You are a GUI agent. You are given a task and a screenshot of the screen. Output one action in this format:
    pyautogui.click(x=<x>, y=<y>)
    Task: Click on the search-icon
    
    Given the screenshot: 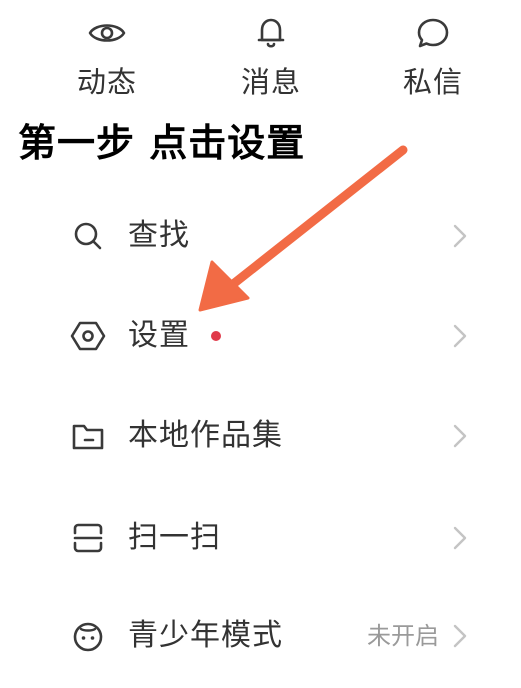 What is the action you would take?
    pyautogui.click(x=88, y=236)
    